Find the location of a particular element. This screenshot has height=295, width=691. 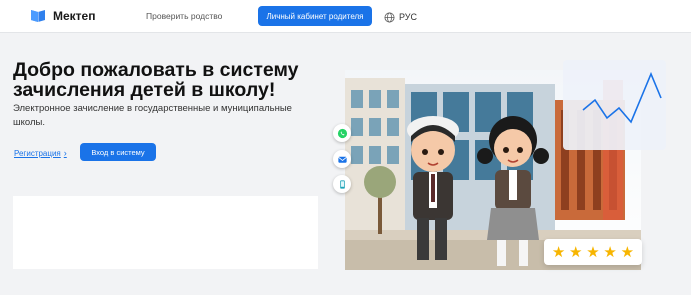

statistics-card is located at coordinates (614, 105).